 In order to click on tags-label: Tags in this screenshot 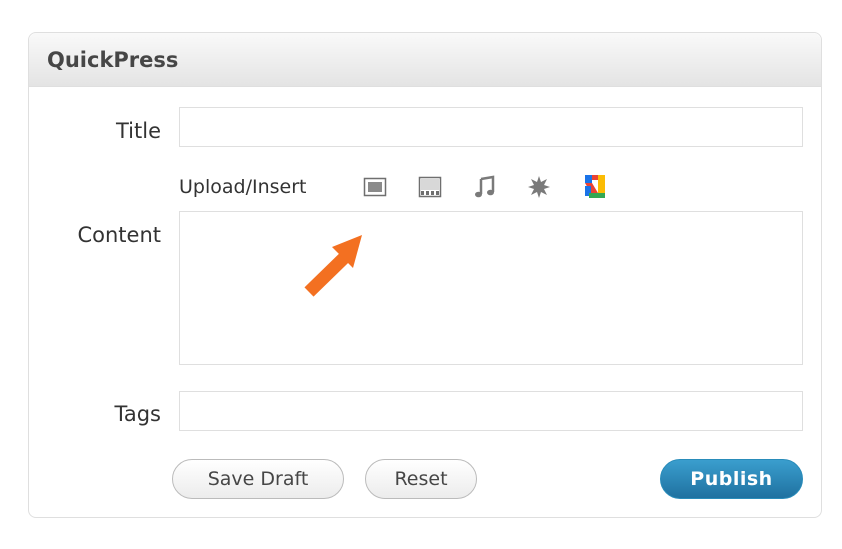, I will do `click(138, 414)`.